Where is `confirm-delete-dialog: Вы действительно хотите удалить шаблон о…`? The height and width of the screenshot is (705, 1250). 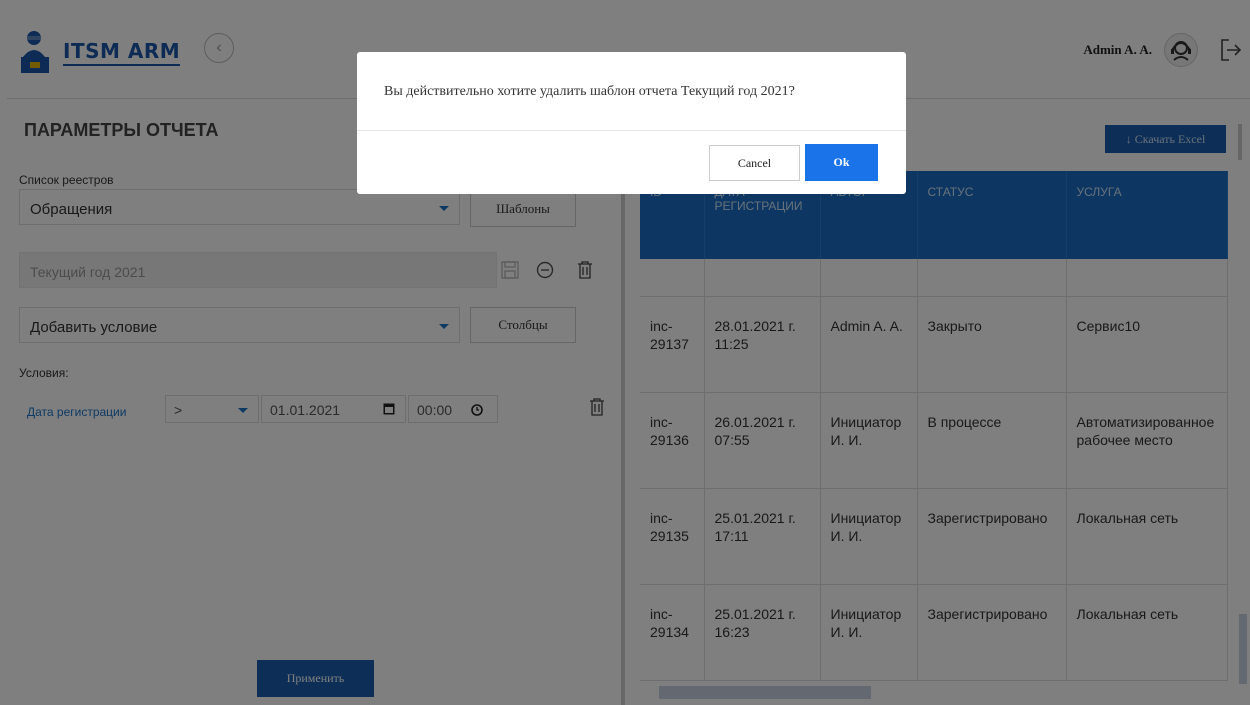 confirm-delete-dialog: Вы действительно хотите удалить шаблон о… is located at coordinates (631, 123).